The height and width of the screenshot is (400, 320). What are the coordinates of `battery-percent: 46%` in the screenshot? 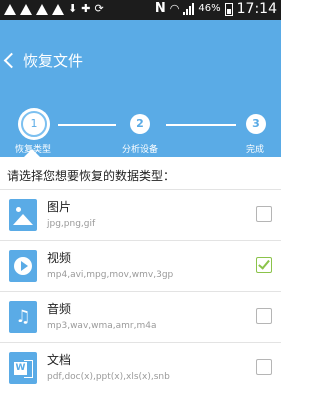 It's located at (209, 8).